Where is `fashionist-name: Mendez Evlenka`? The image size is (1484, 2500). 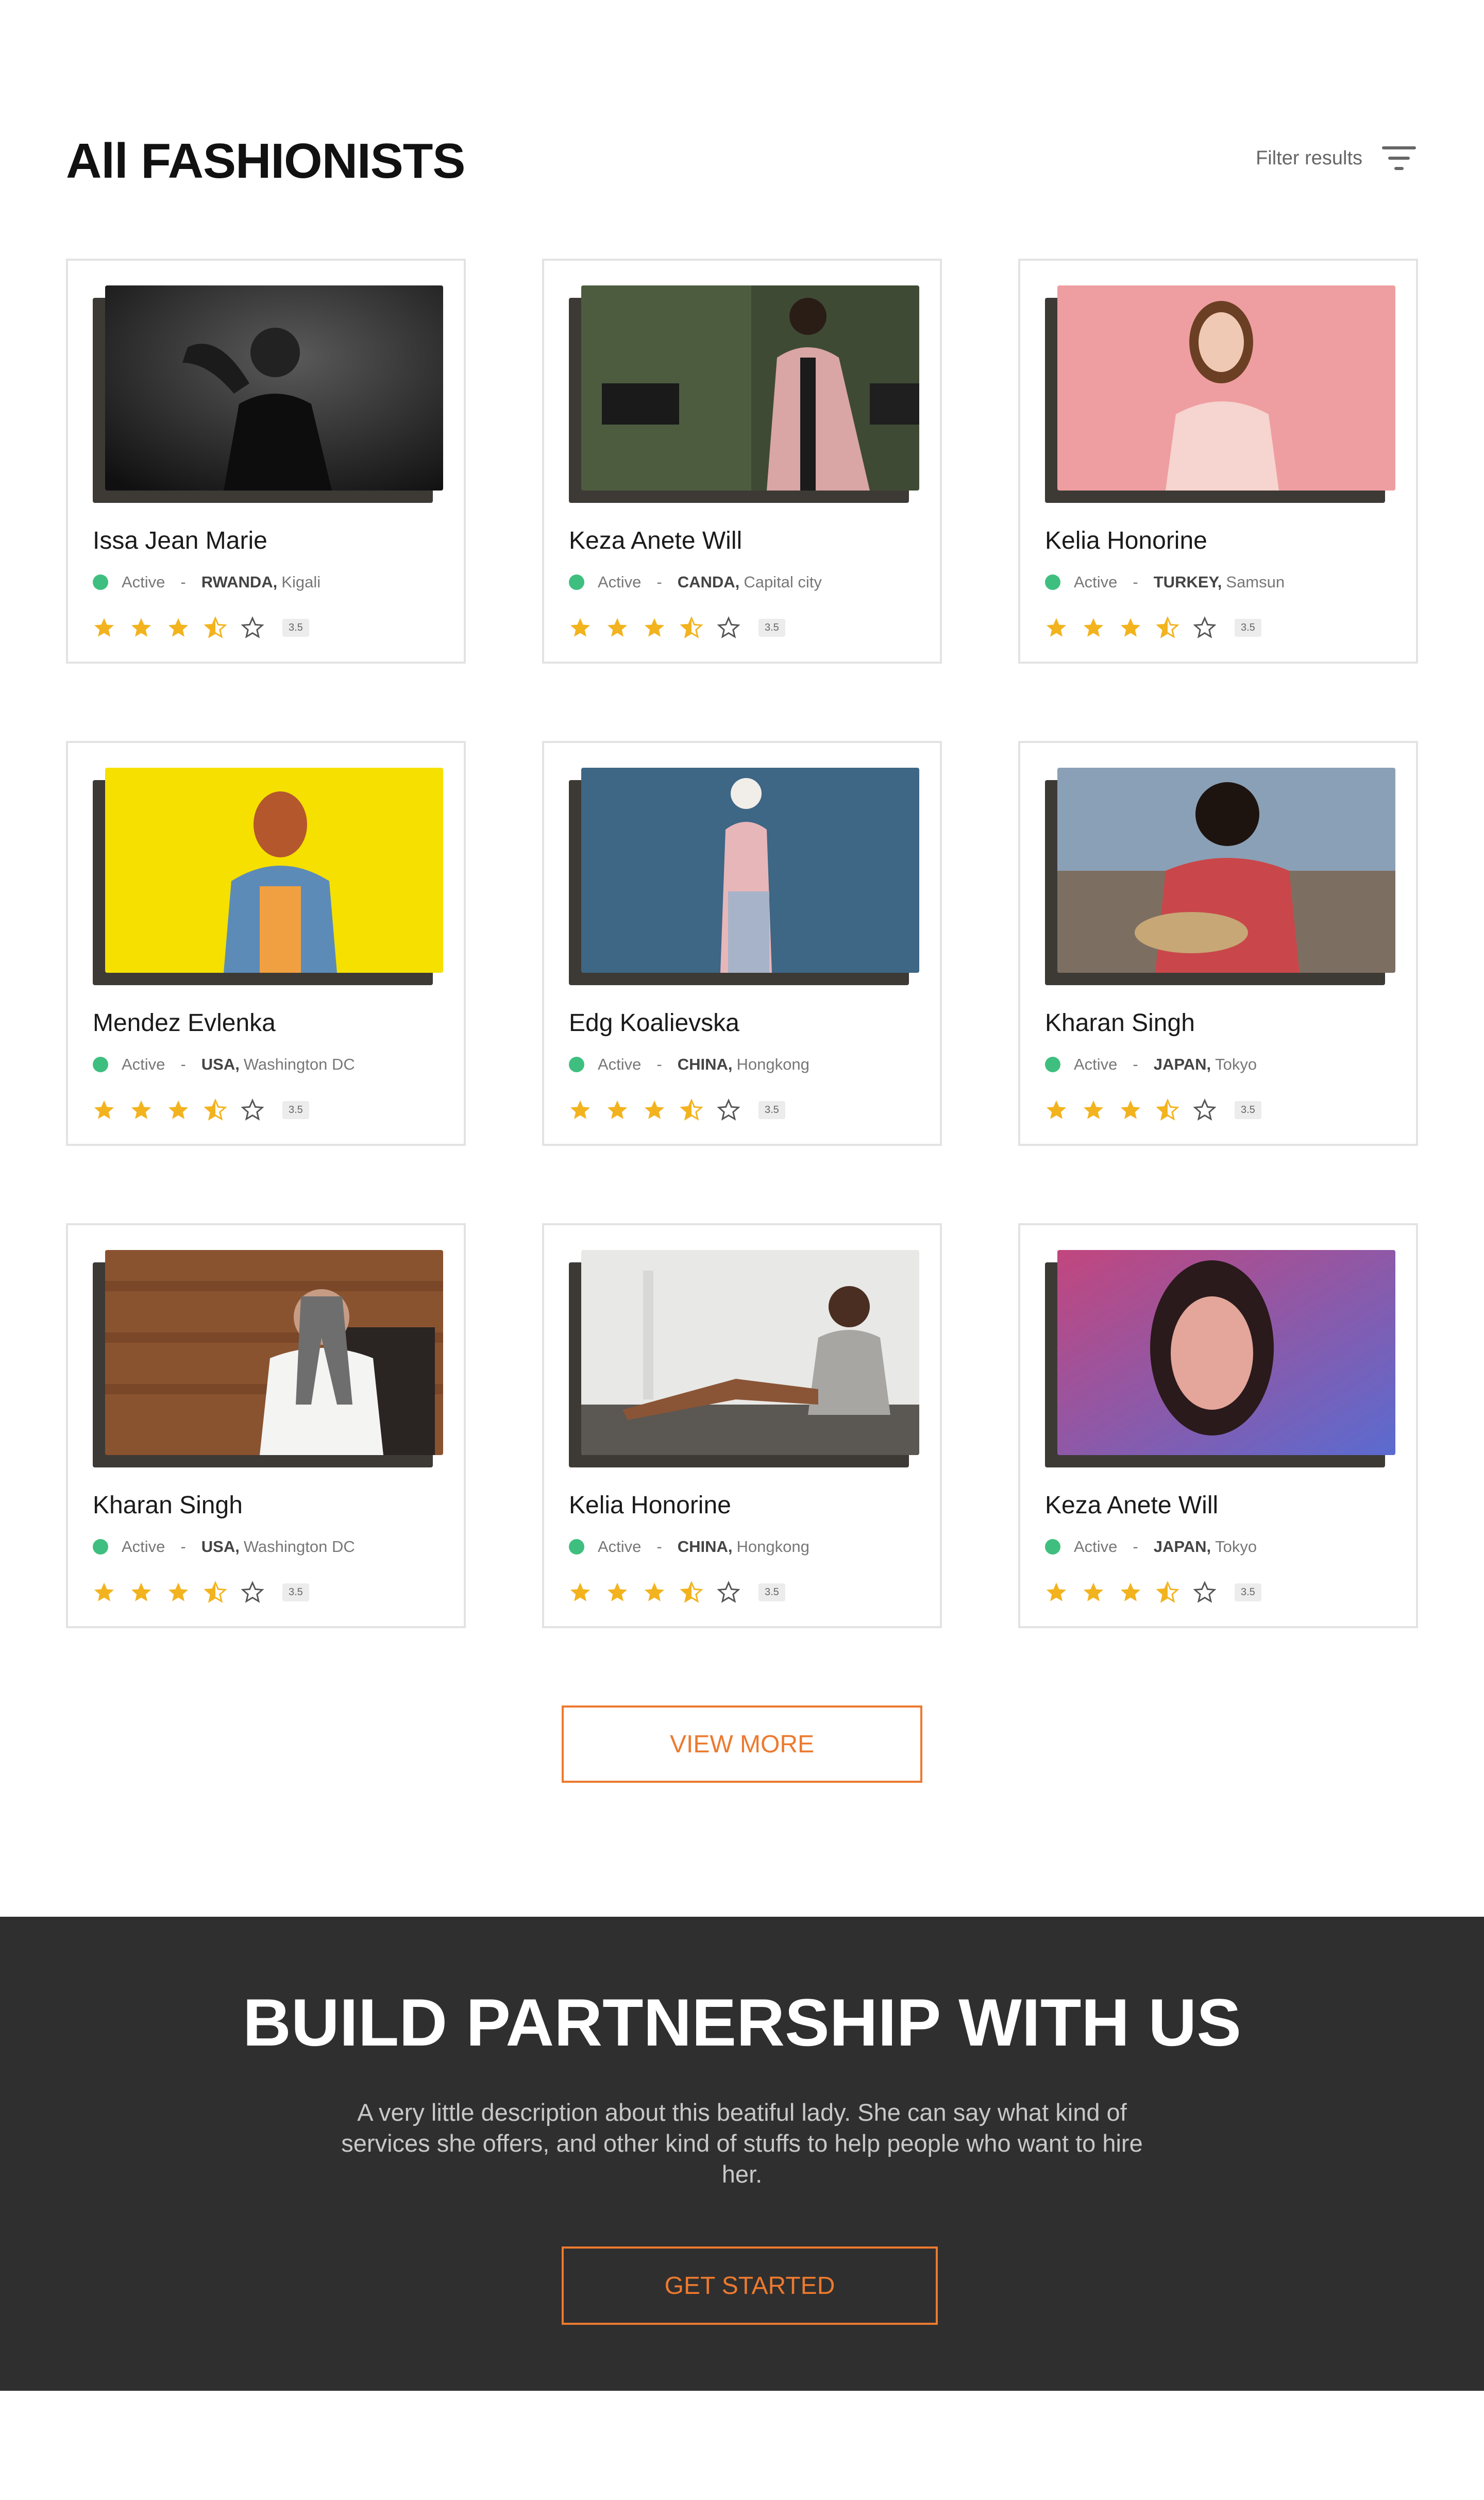
fashionist-name: Mendez Evlenka is located at coordinates (184, 1023).